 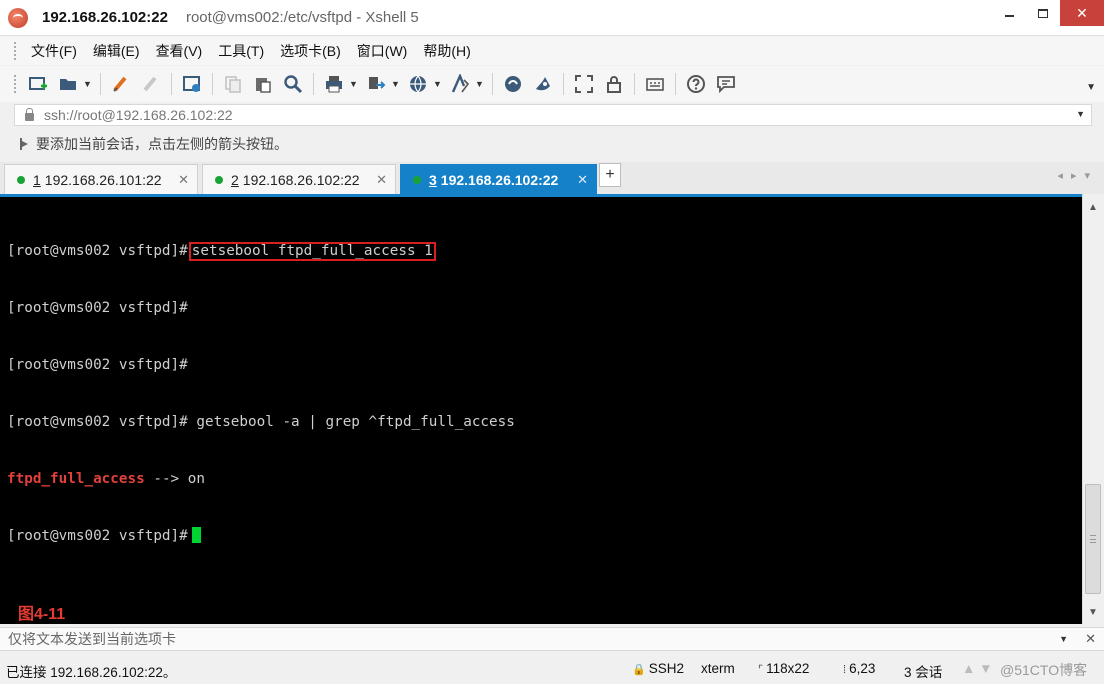 I want to click on copy-icon, so click(x=233, y=84).